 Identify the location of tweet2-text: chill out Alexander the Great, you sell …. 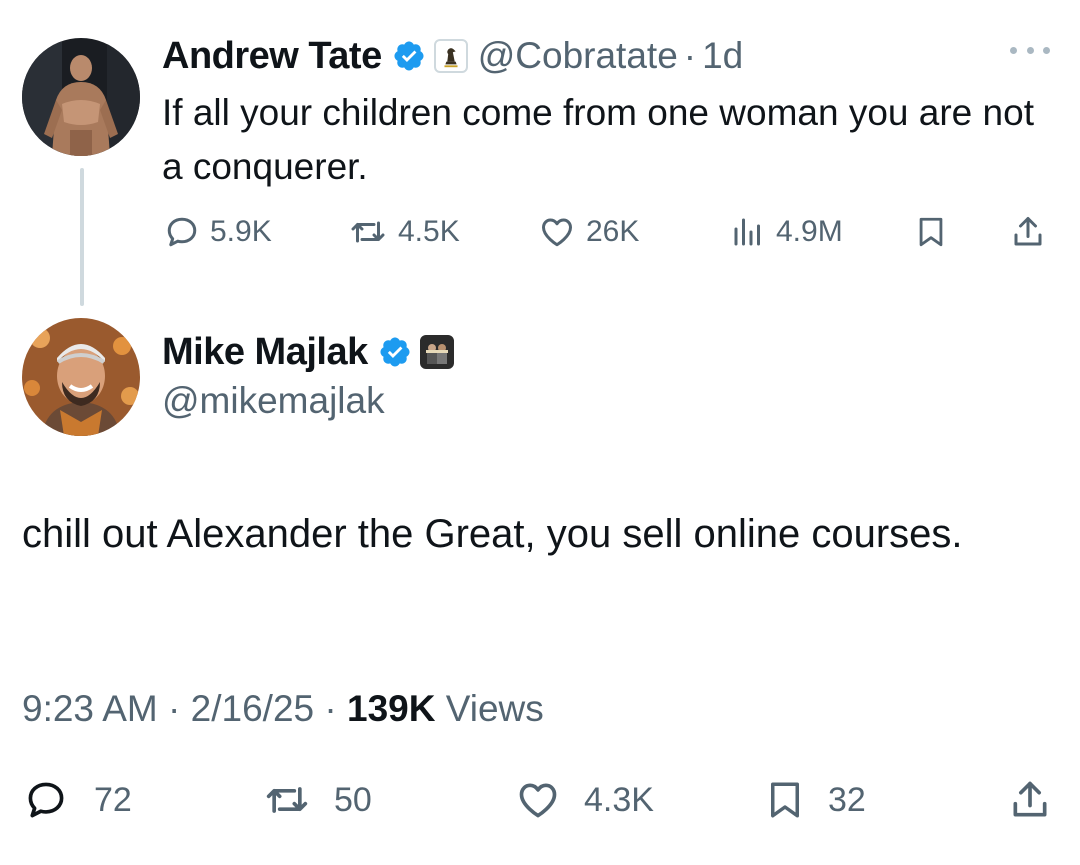
(492, 534).